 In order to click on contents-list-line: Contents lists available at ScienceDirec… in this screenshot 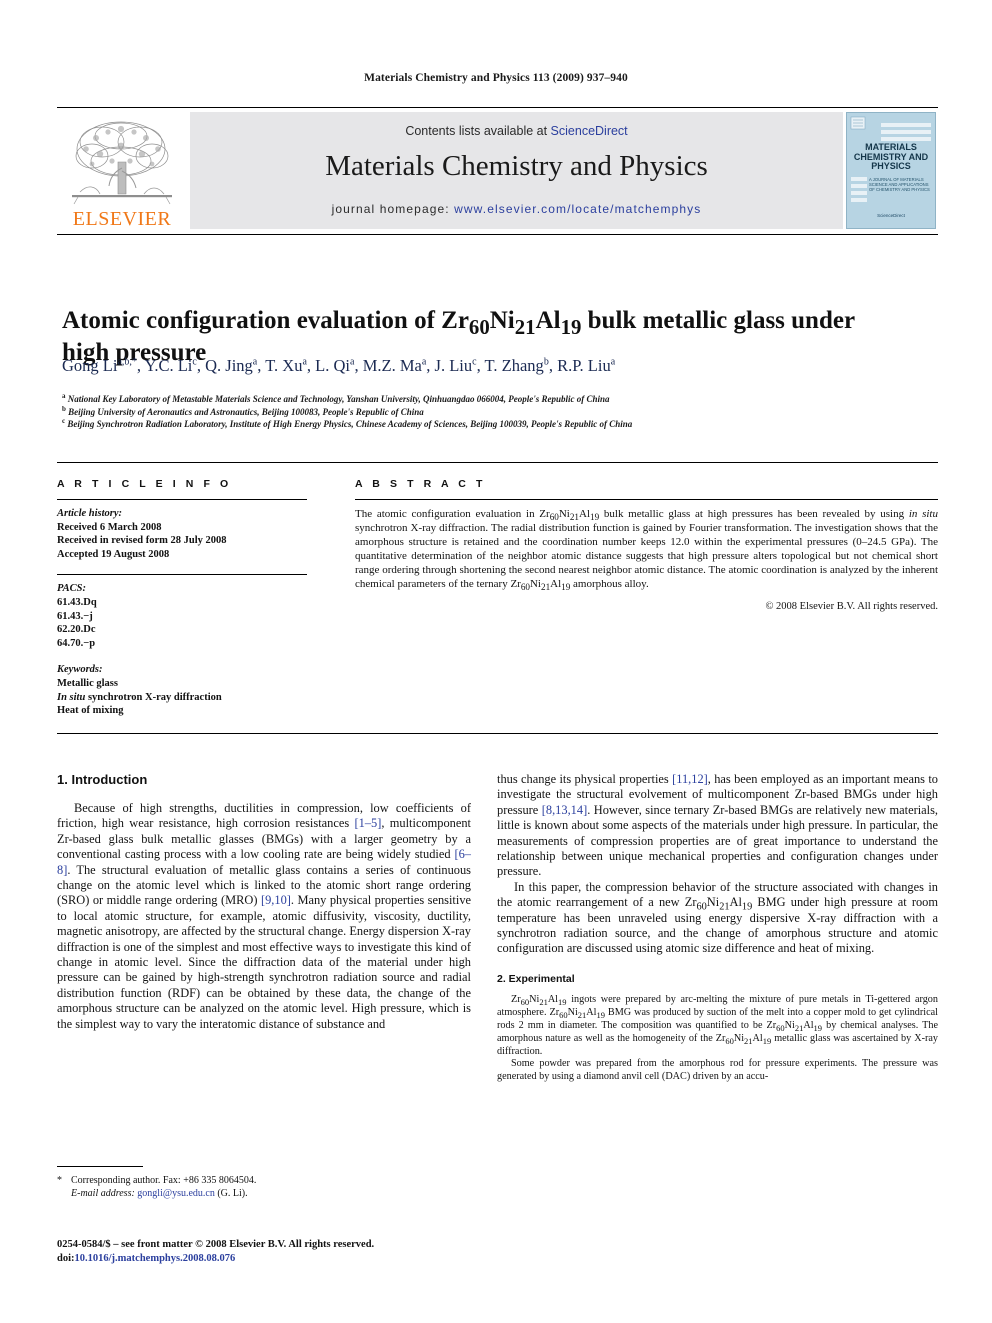, I will do `click(516, 131)`.